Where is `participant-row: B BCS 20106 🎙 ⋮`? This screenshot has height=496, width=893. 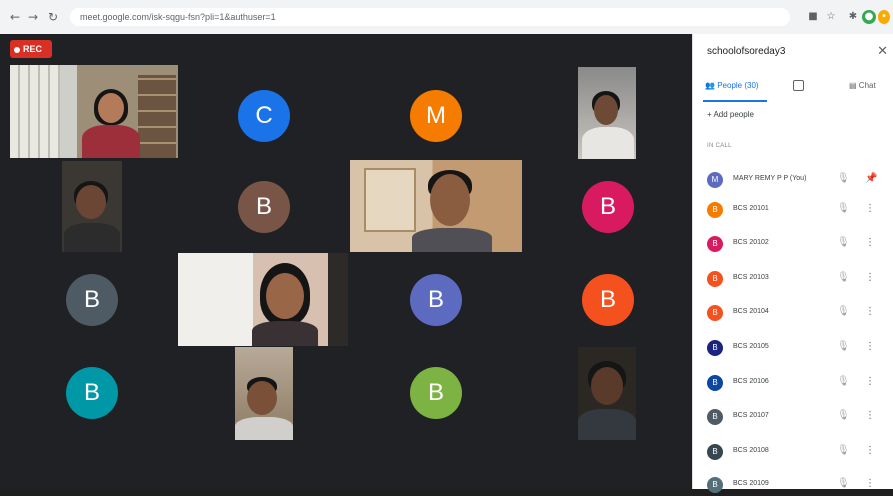 participant-row: B BCS 20106 🎙 ⋮ is located at coordinates (797, 384).